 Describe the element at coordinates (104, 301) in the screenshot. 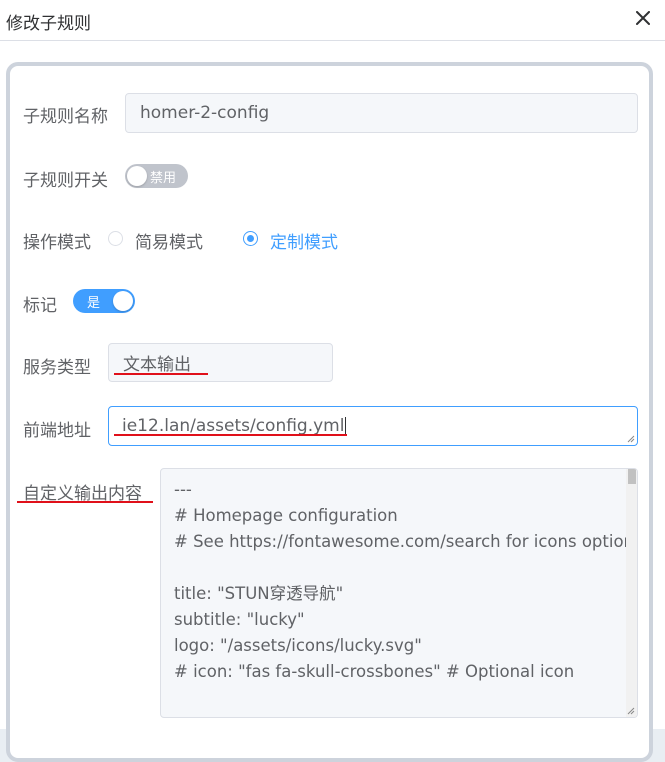

I see `mark-switch: 是` at that location.